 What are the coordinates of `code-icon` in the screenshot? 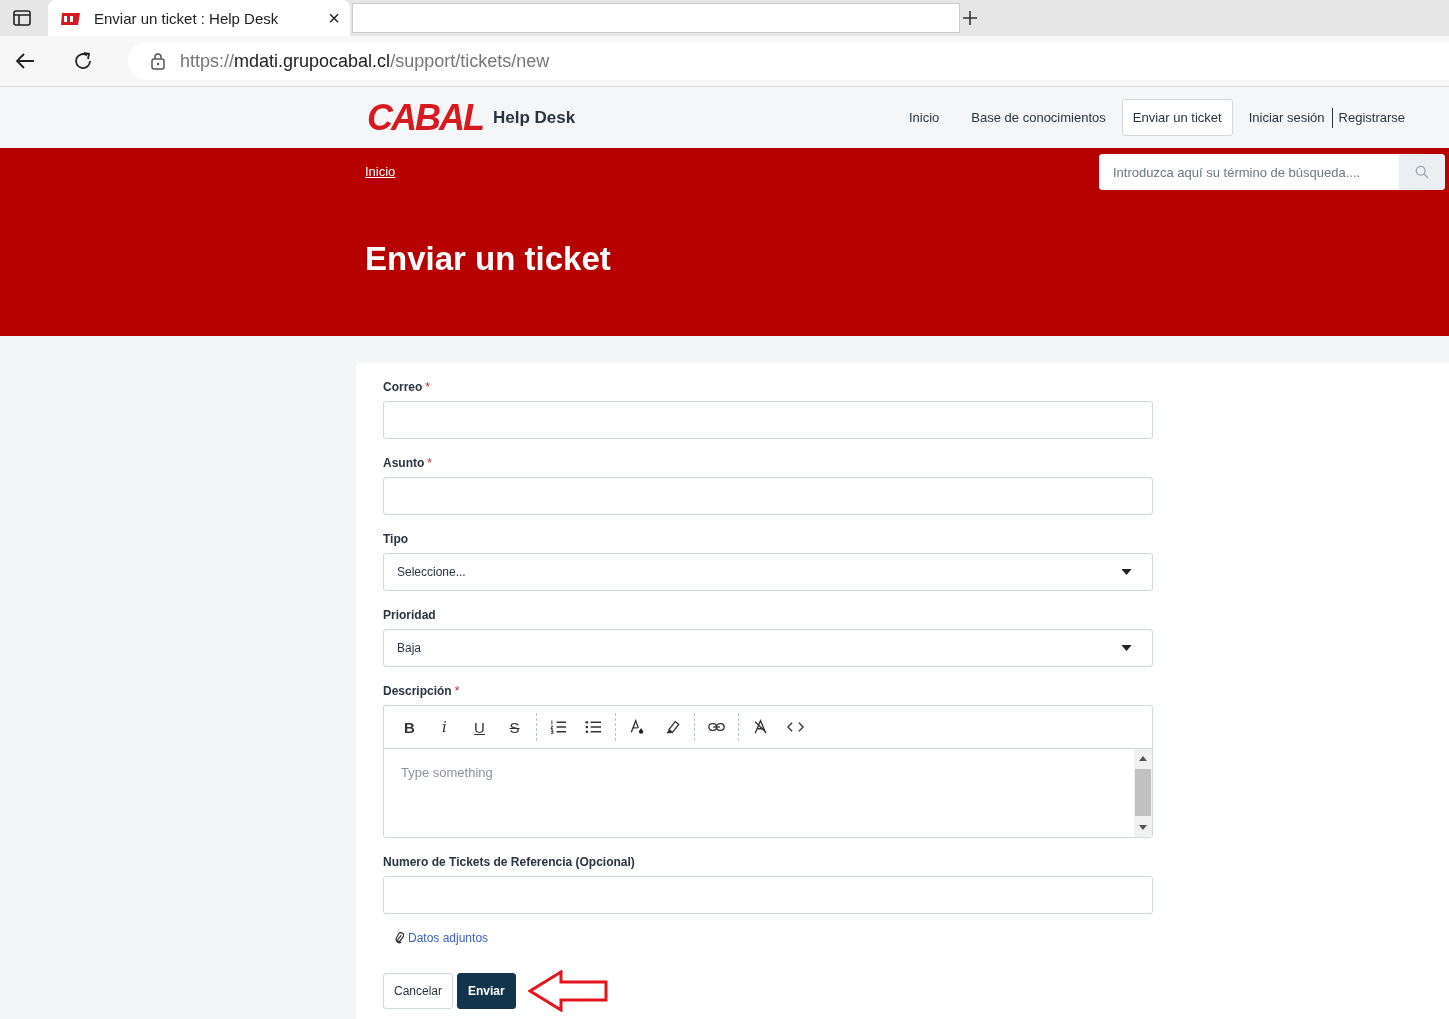 It's located at (795, 727).